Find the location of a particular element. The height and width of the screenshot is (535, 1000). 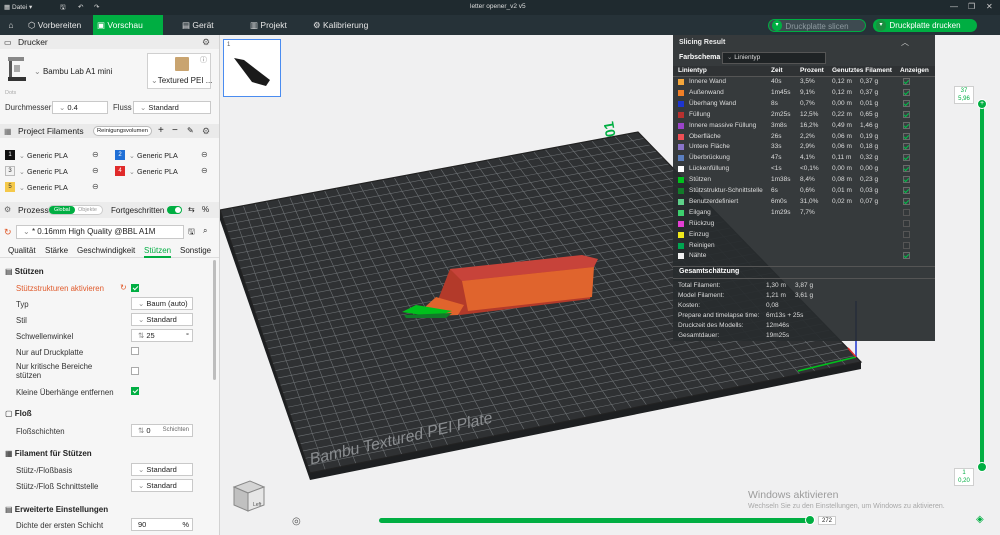

line-type-row: Stützen 1m38s 8,4% 0,08 m 0,23 g is located at coordinates (804, 180).